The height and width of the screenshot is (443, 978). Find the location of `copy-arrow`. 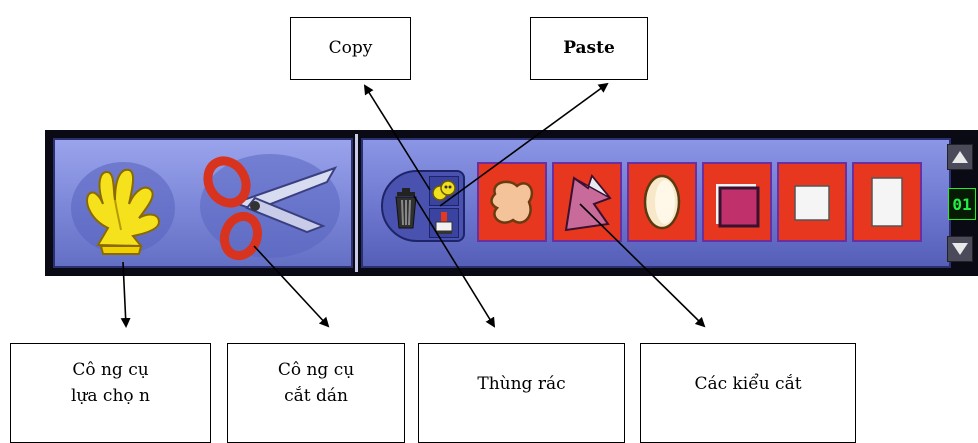

copy-arrow is located at coordinates (397, 137).